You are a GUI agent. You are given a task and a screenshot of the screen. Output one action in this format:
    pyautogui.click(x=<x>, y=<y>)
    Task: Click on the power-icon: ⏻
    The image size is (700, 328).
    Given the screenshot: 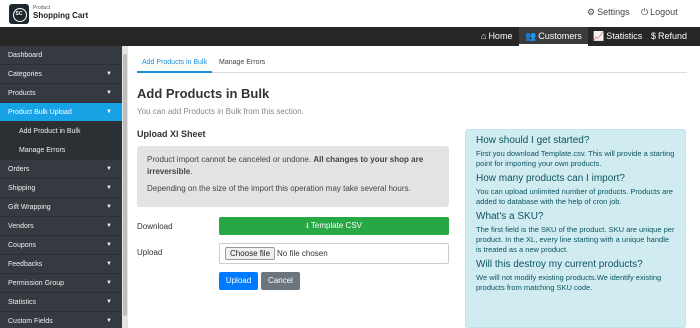 What is the action you would take?
    pyautogui.click(x=645, y=12)
    